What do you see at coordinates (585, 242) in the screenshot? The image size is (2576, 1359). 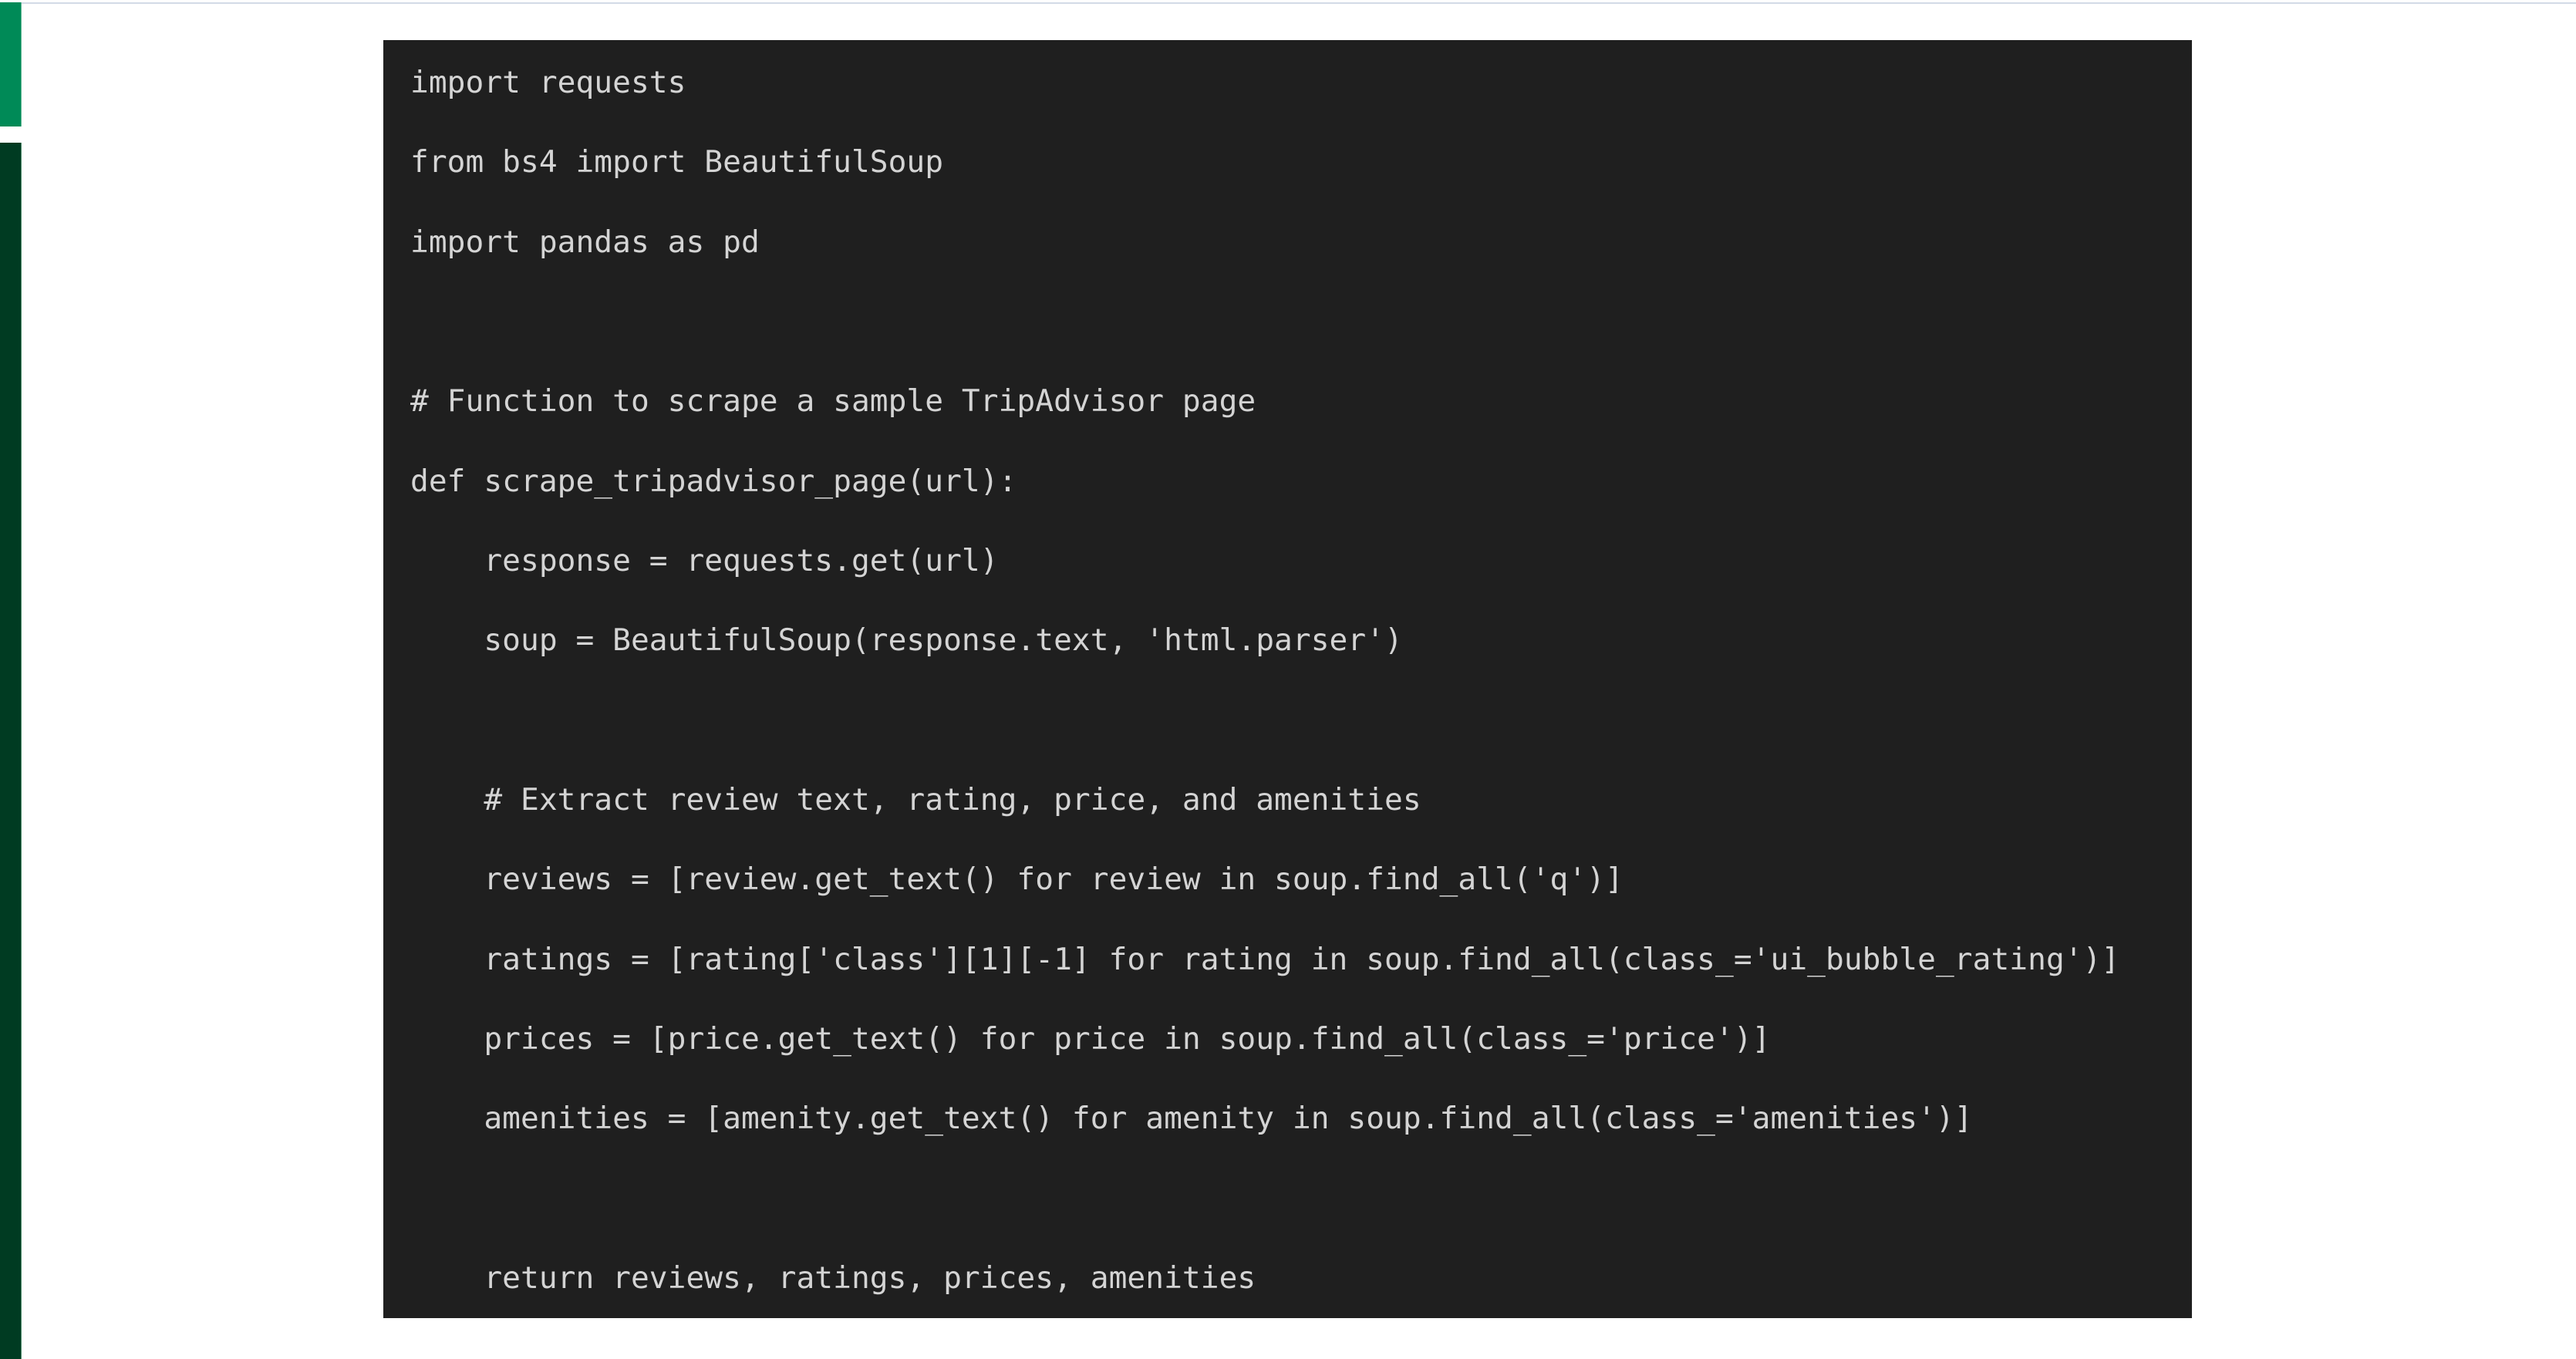 I see `code-line: import pandas as pd` at bounding box center [585, 242].